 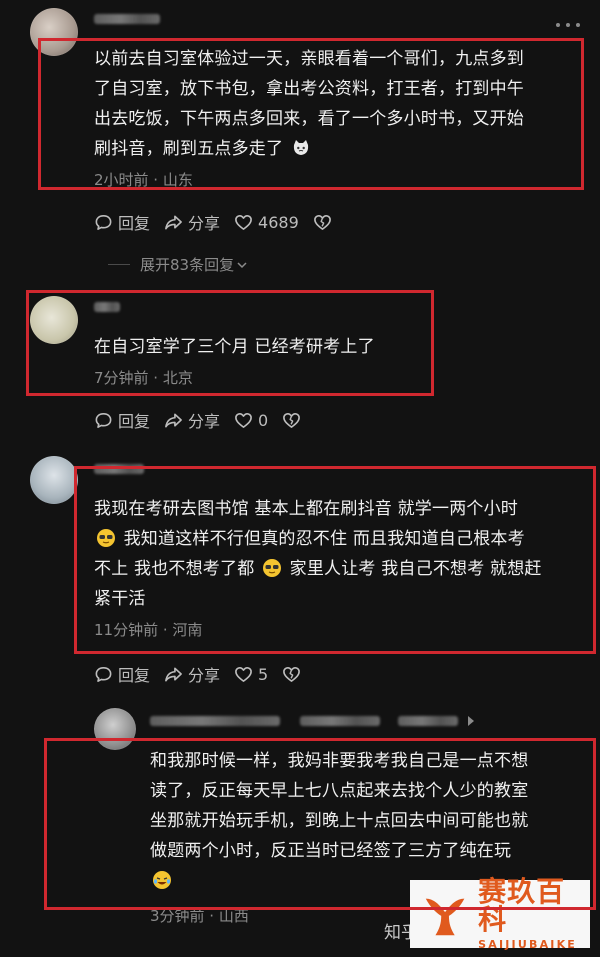 I want to click on comment-line: 了自习室，放下书包，拿出考公资料，打王者，打到中午, so click(x=309, y=89).